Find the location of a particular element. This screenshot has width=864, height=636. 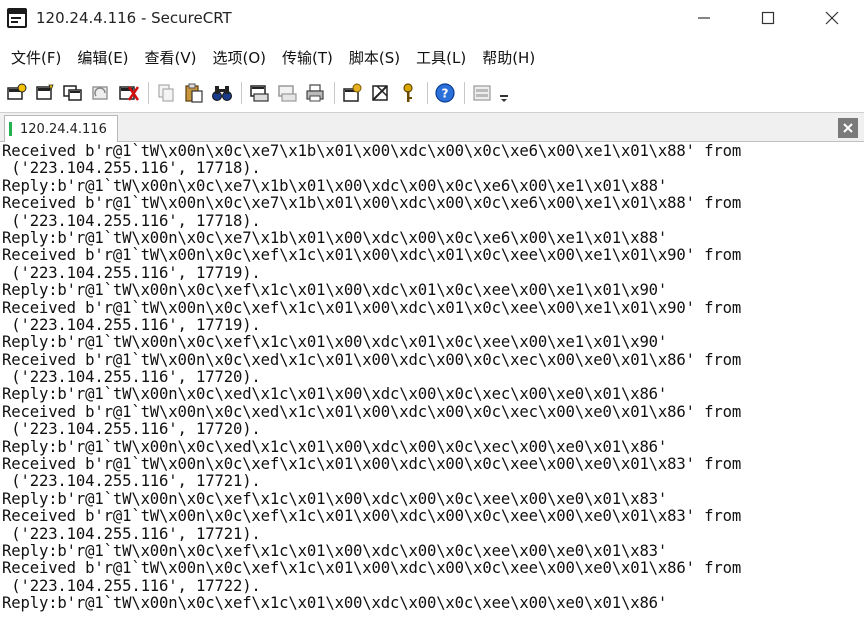

copy-icon is located at coordinates (166, 93).